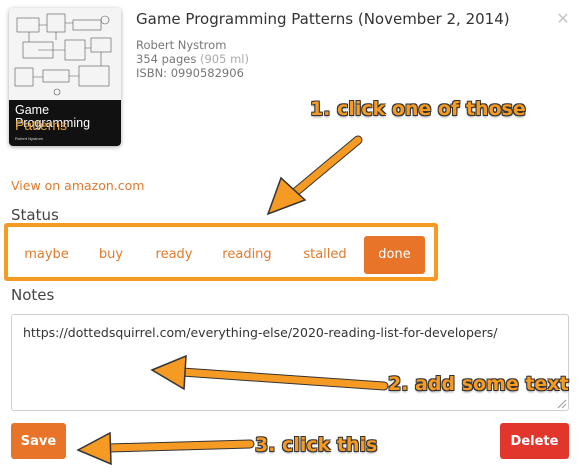  What do you see at coordinates (314, 175) in the screenshot?
I see `arrow-to-status` at bounding box center [314, 175].